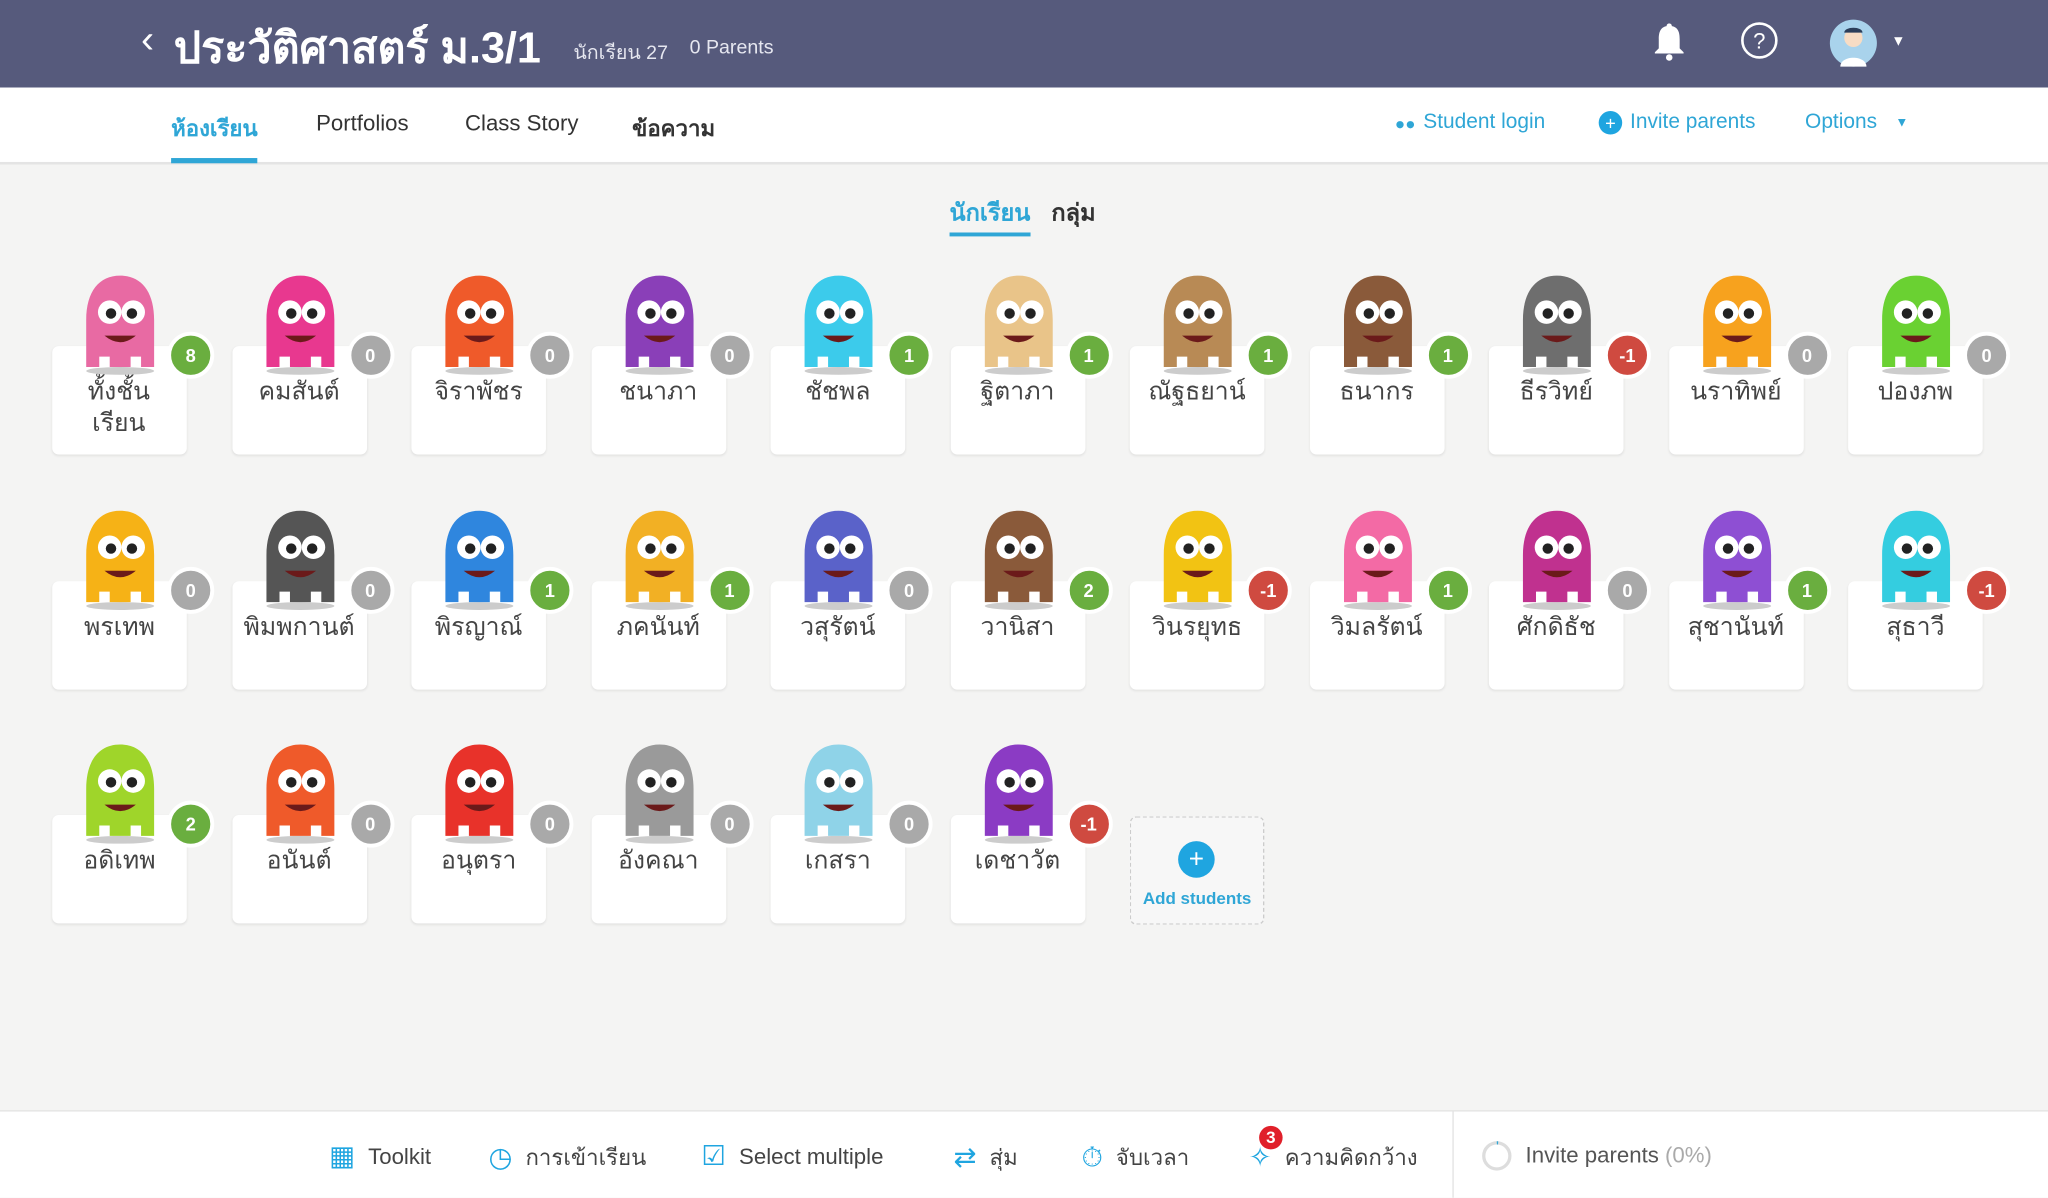 The height and width of the screenshot is (1198, 2048). I want to click on user-avatar, so click(1854, 43).